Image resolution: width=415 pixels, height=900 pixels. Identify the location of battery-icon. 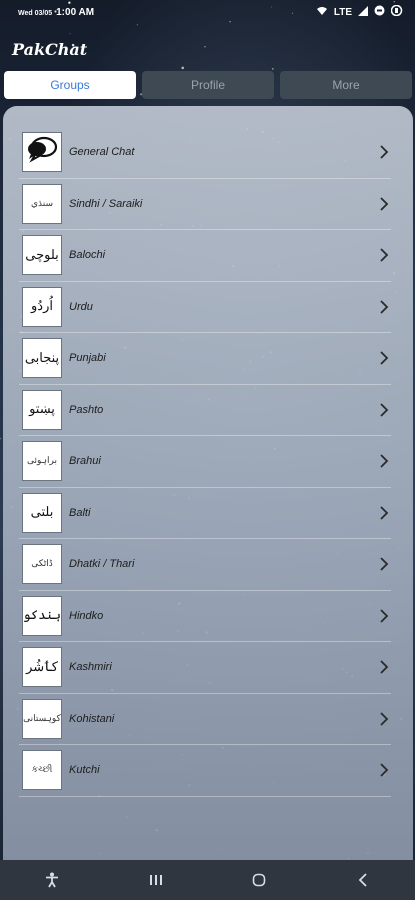
(396, 11).